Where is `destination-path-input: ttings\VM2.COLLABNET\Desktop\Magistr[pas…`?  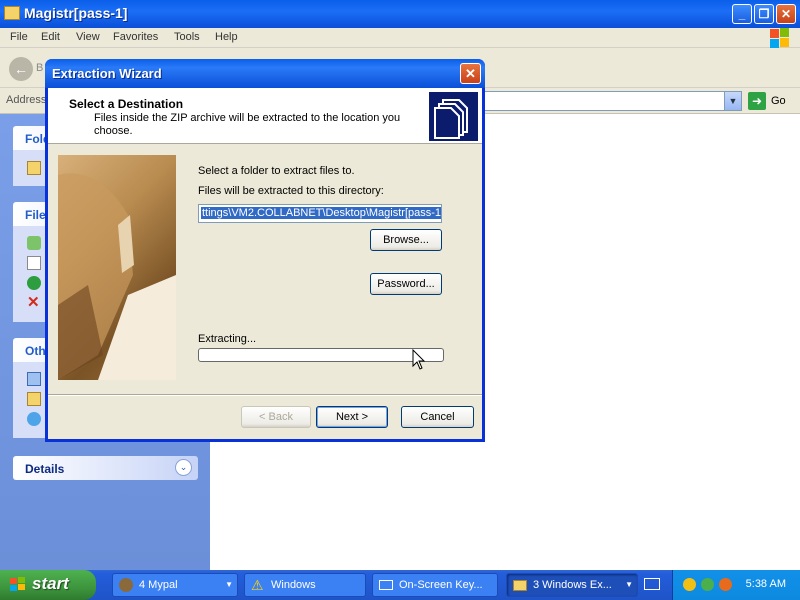
destination-path-input: ttings\VM2.COLLABNET\Desktop\Magistr[pas… is located at coordinates (320, 213).